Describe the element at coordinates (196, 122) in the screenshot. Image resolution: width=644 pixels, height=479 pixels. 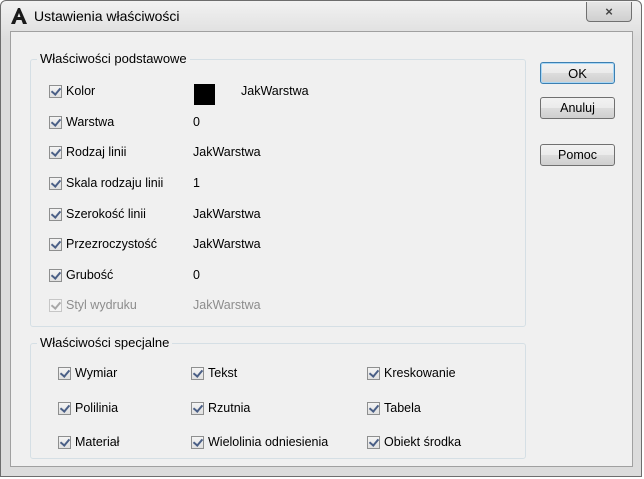
I see `value-layer: 0` at that location.